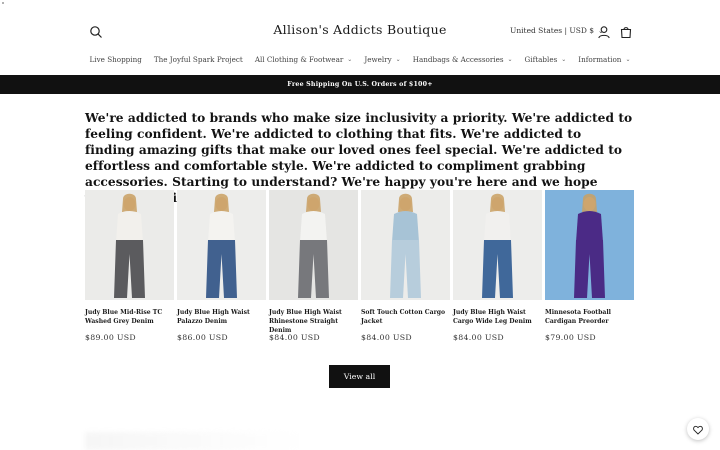 The width and height of the screenshot is (720, 450). What do you see at coordinates (626, 31) in the screenshot?
I see `cart-icon` at bounding box center [626, 31].